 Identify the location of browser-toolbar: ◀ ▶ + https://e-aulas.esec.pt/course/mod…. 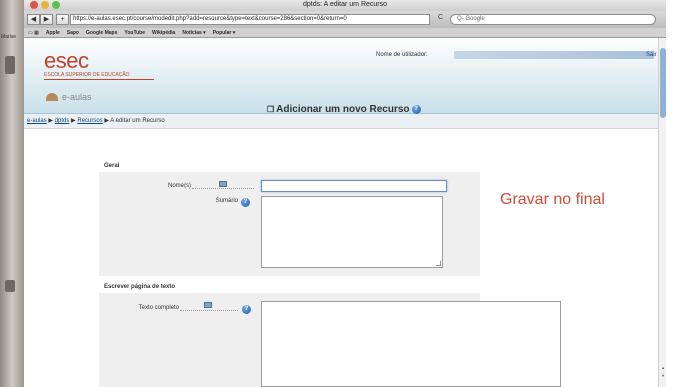
(345, 19).